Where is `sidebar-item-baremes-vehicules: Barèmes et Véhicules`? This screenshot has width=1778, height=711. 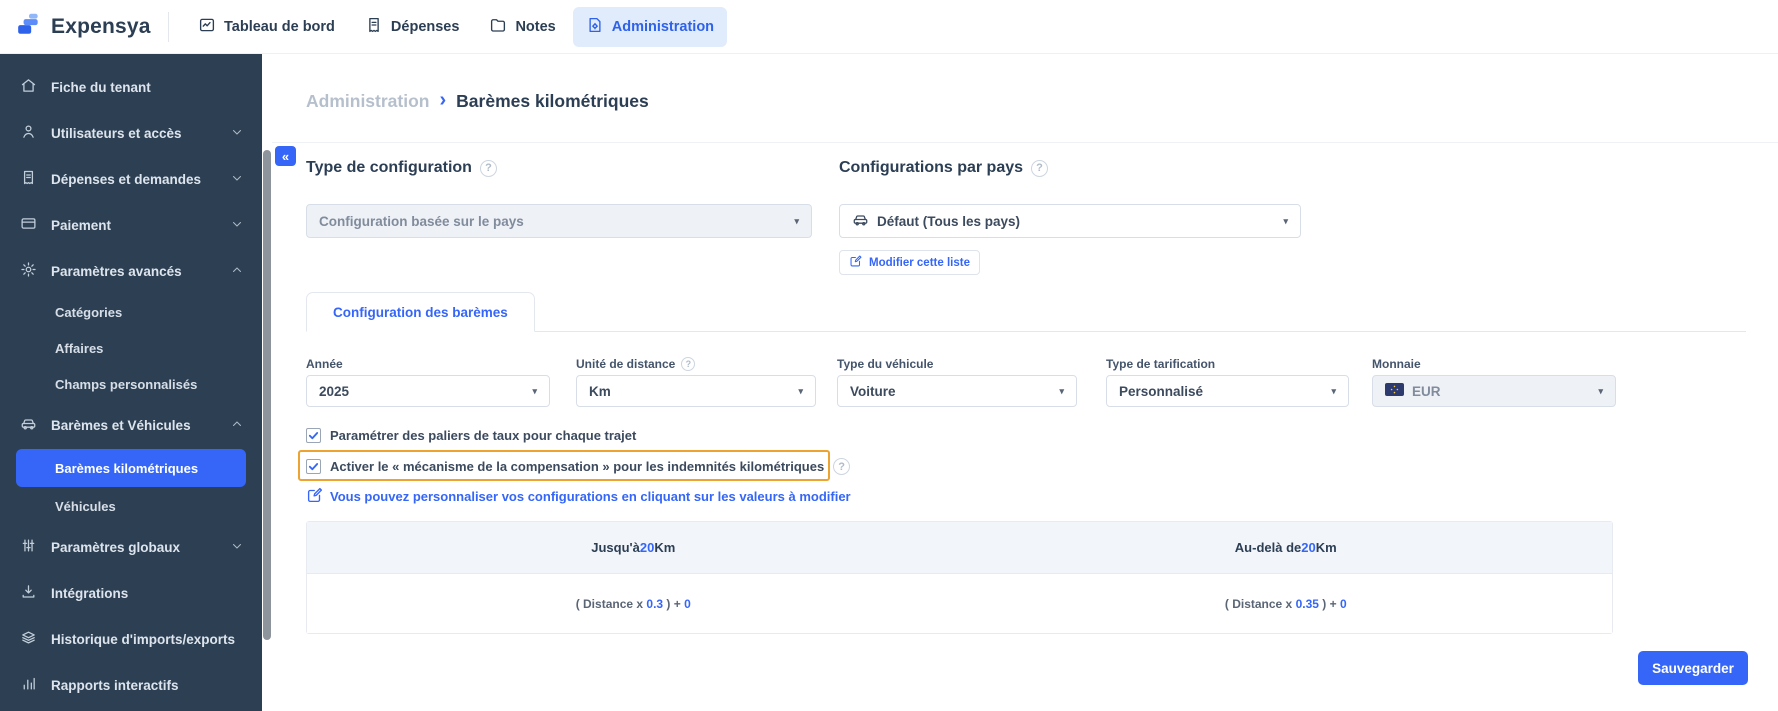 sidebar-item-baremes-vehicules: Barèmes et Véhicules is located at coordinates (131, 425).